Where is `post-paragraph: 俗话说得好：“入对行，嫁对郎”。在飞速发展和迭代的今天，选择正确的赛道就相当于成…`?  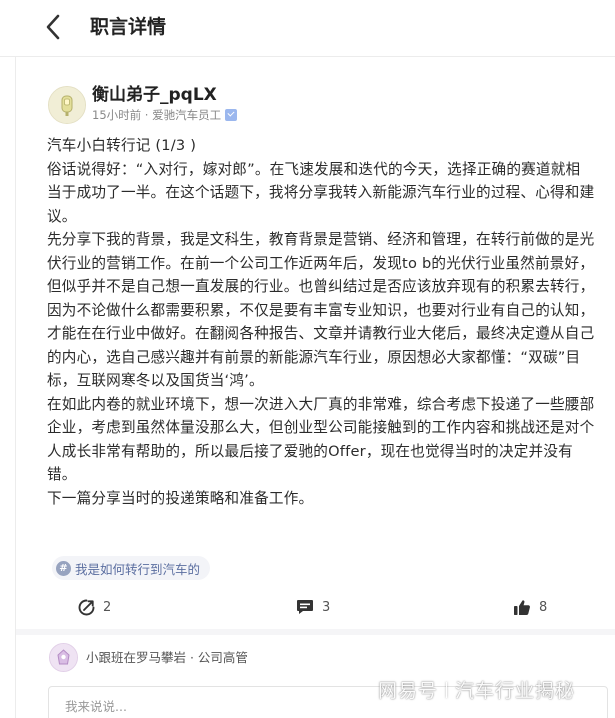
post-paragraph: 俗话说得好：“入对行，嫁对郎”。在飞速发展和迭代的今天，选择正确的赛道就相当于成… is located at coordinates (321, 192).